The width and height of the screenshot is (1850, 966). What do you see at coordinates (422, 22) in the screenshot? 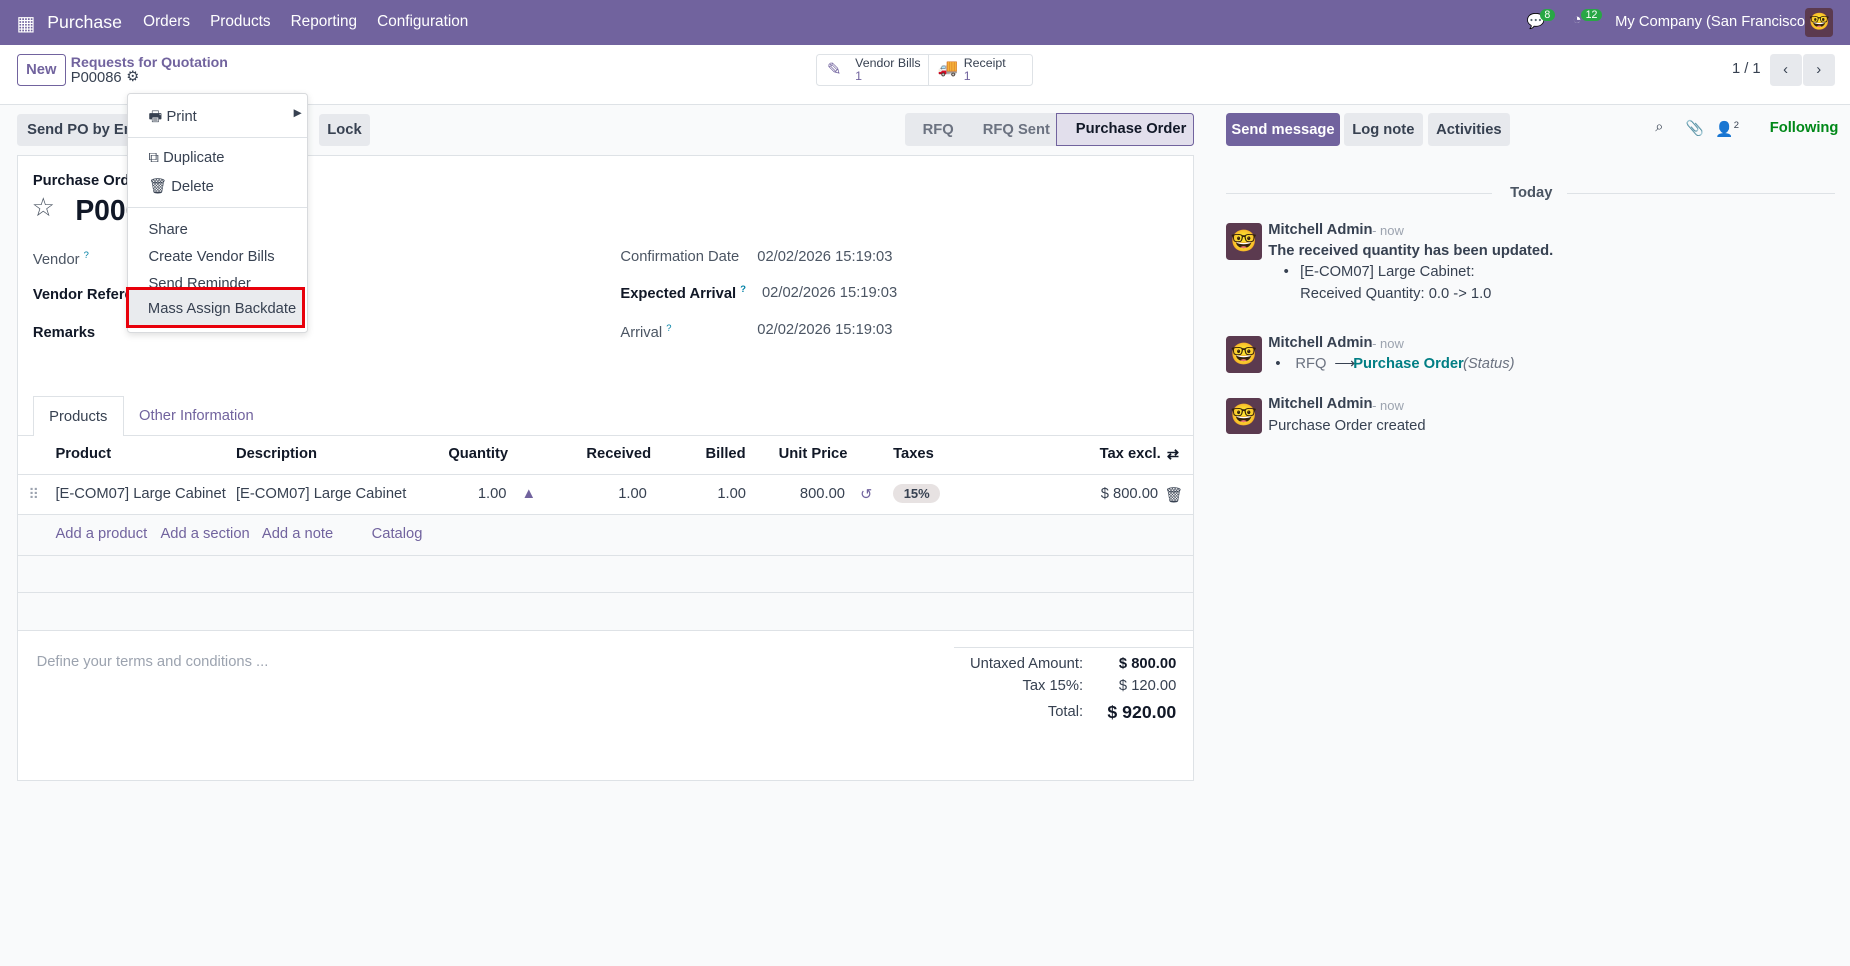
I see `menu-configuration: Configuration` at bounding box center [422, 22].